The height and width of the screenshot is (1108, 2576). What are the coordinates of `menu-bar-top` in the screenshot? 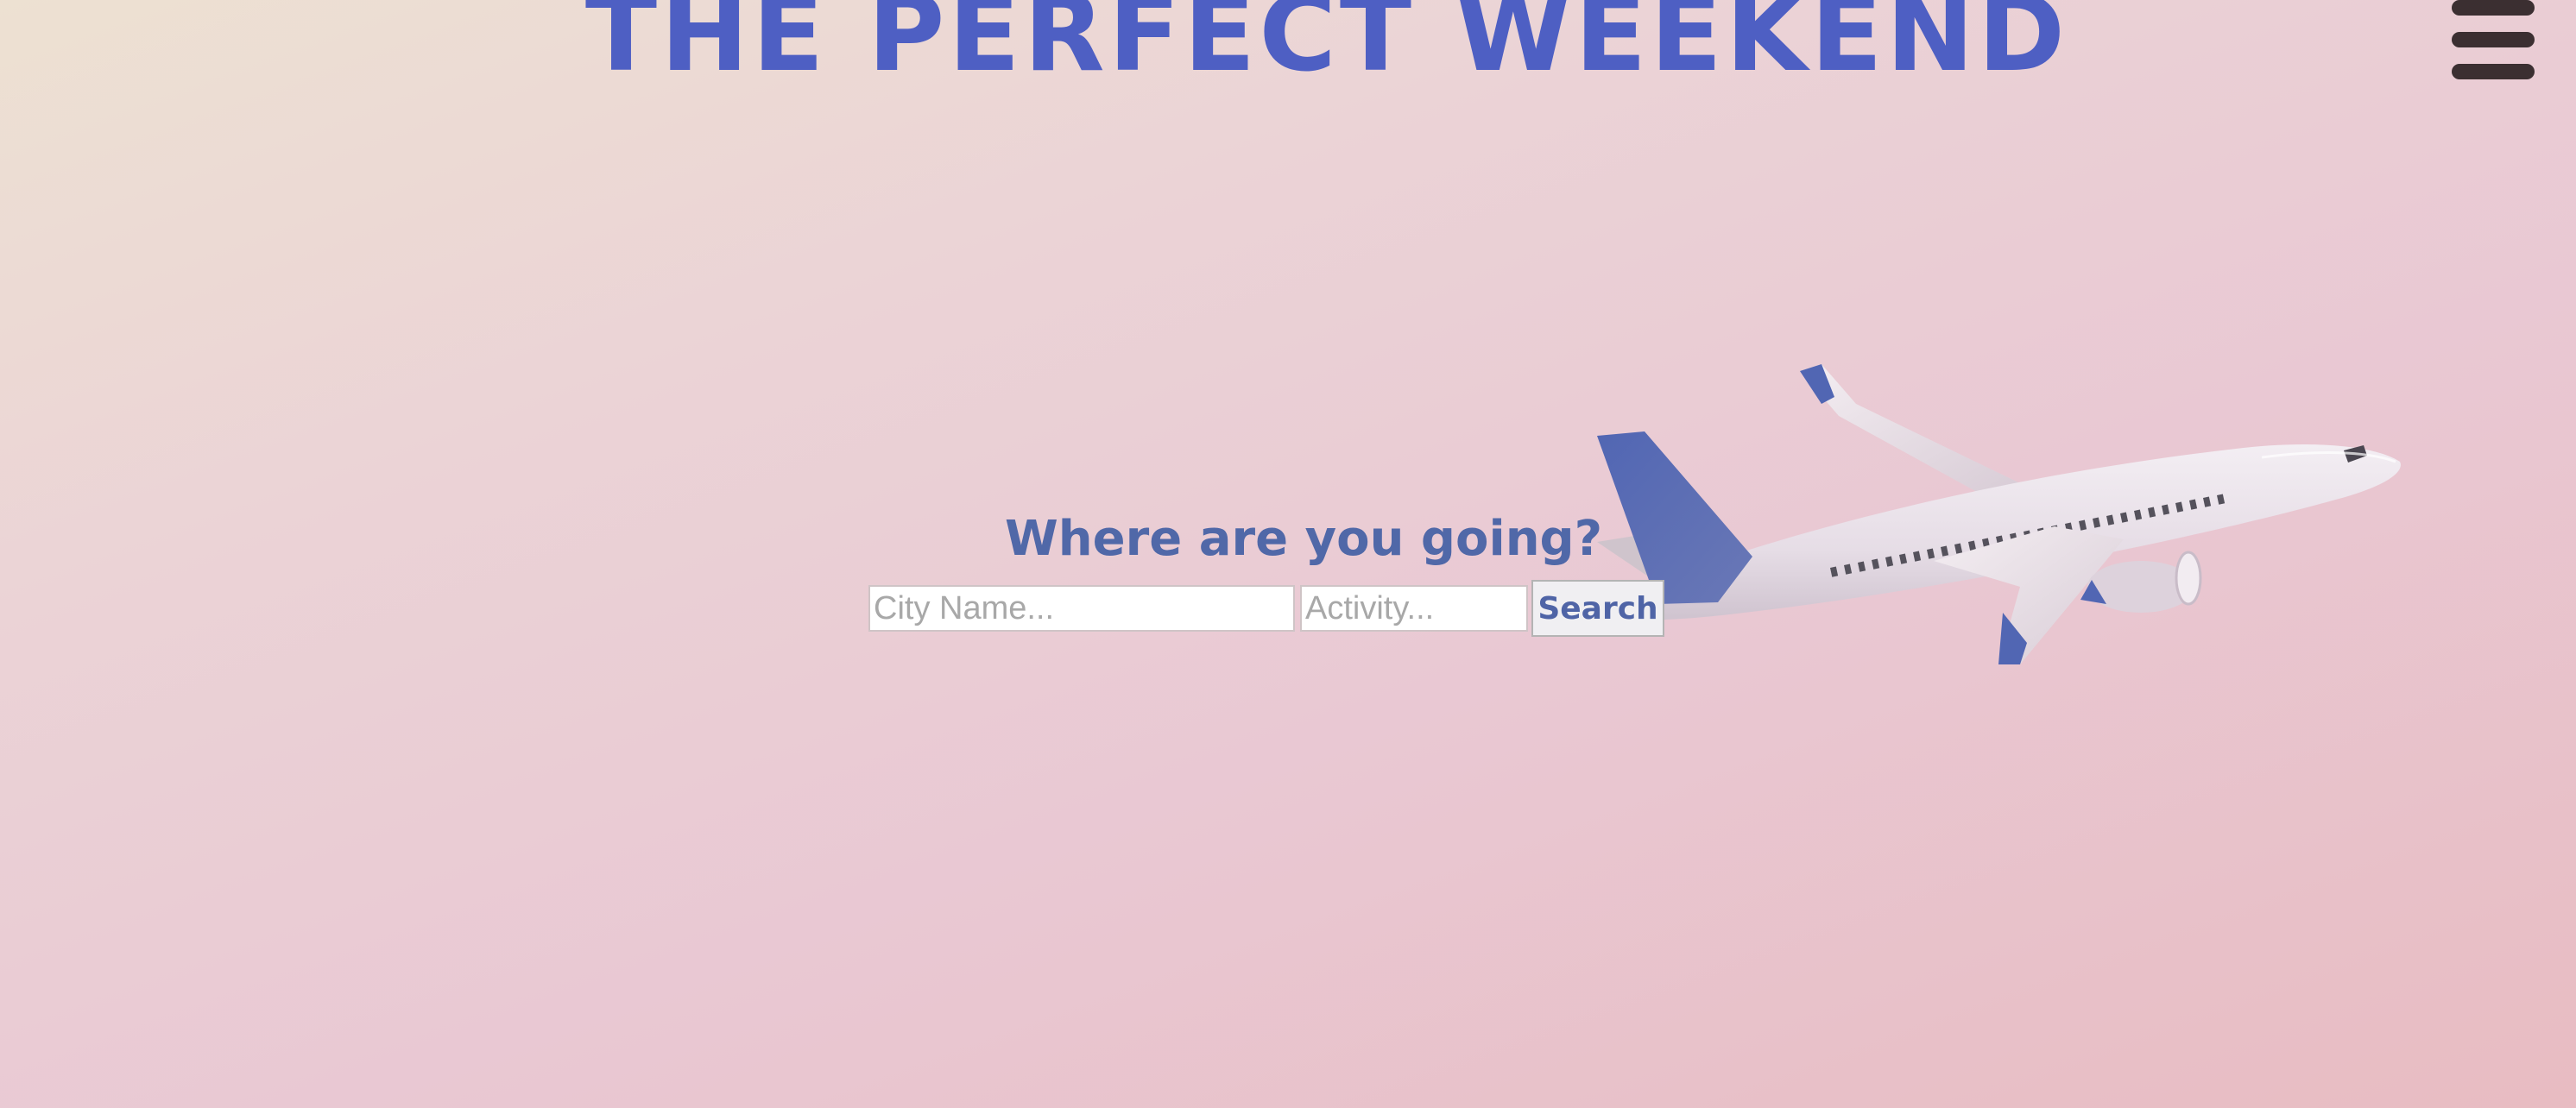 It's located at (2493, 8).